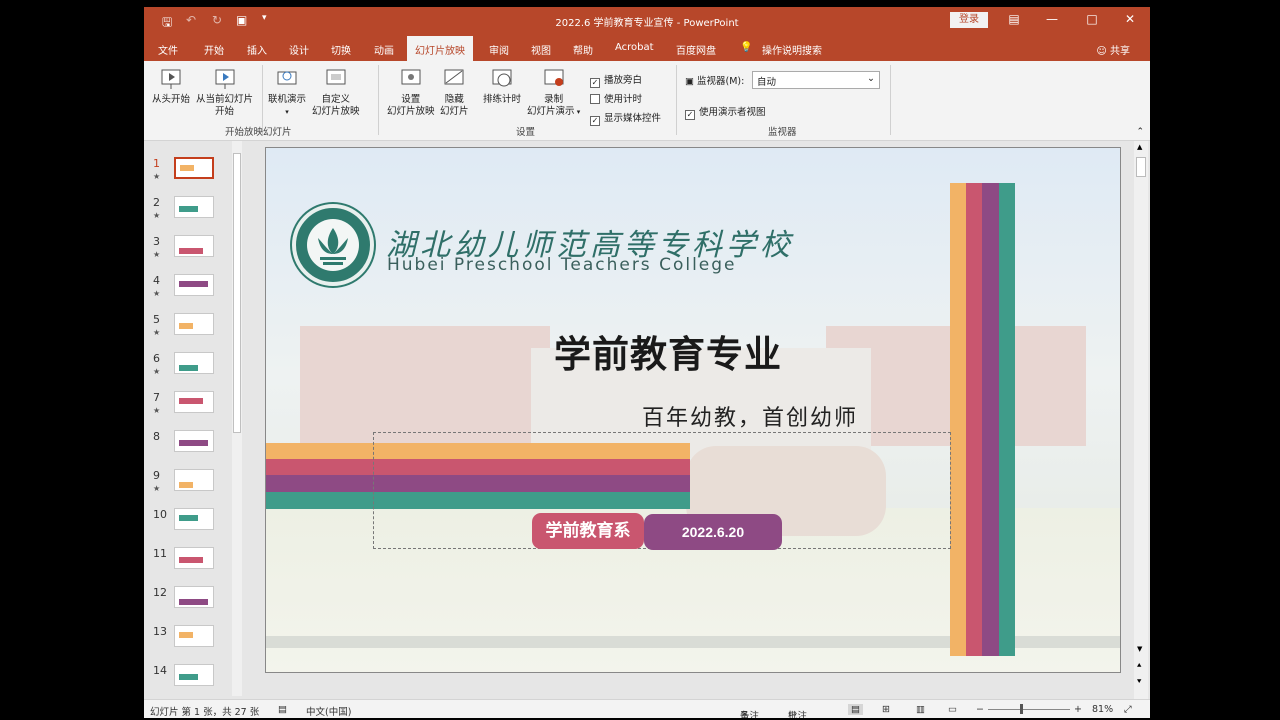 The image size is (1280, 720). I want to click on hide-slide-button: 隐藏 幻灯片, so click(454, 92).